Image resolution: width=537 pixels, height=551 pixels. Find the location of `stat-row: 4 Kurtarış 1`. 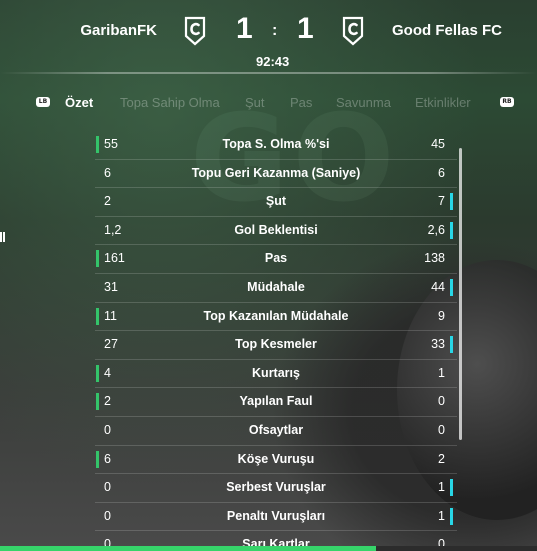

stat-row: 4 Kurtarış 1 is located at coordinates (276, 374).